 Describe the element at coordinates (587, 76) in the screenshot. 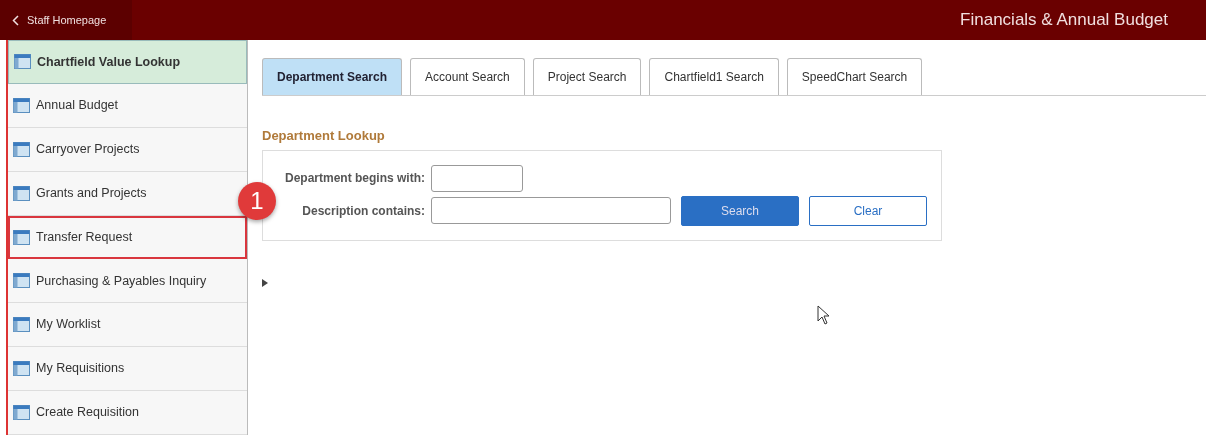

I see `tab: Project Search` at that location.